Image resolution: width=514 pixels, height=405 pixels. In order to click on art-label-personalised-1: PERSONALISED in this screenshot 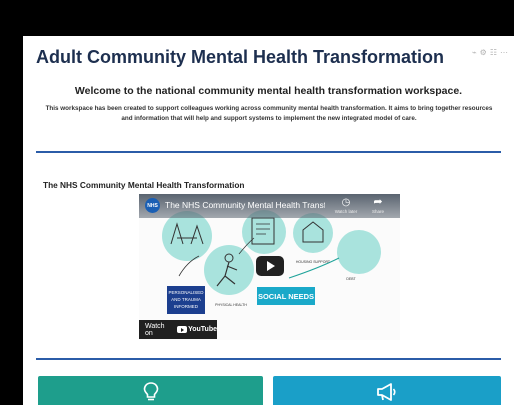, I will do `click(186, 292)`.